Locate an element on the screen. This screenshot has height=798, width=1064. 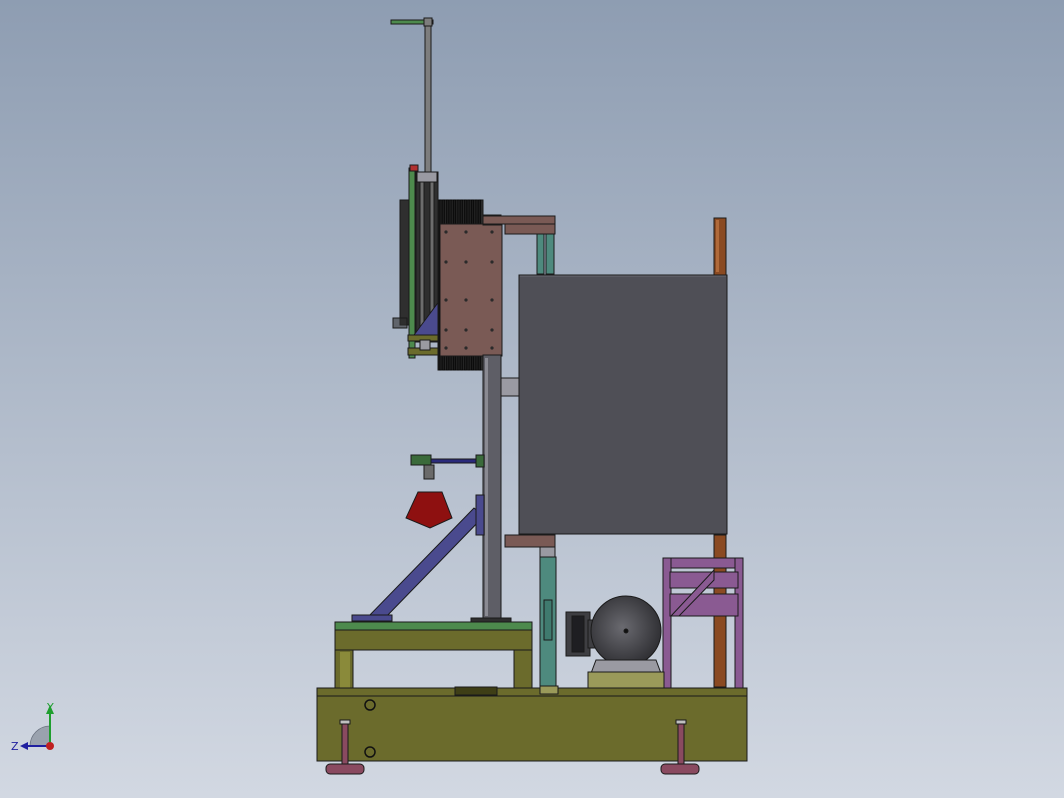
mounting-plate is located at coordinates (471, 290).